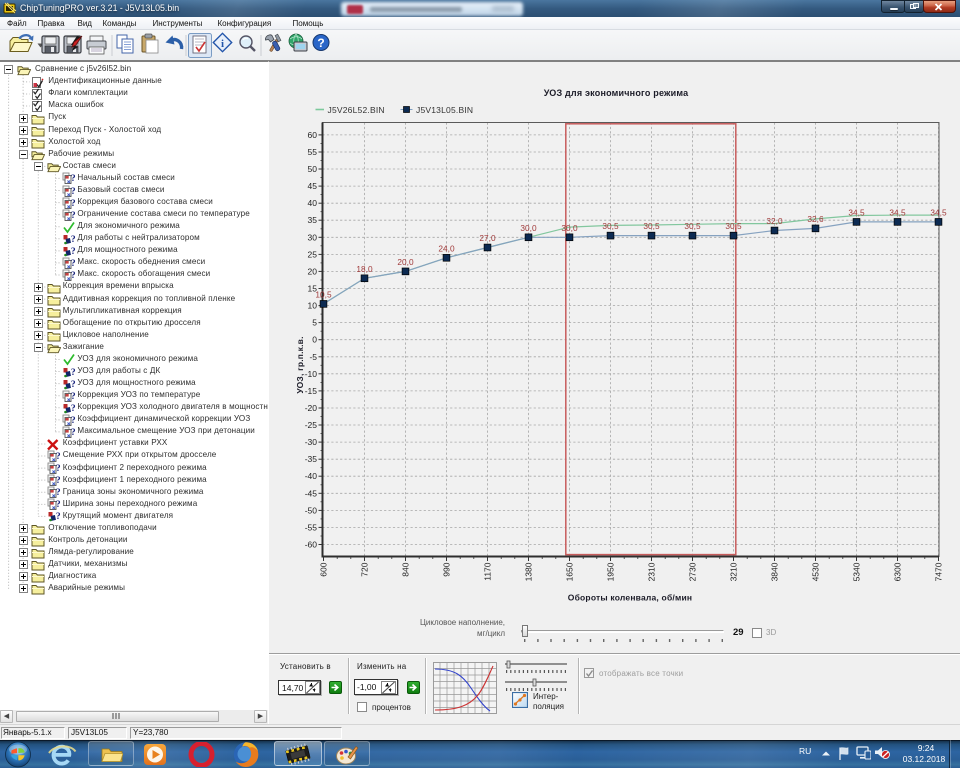 This screenshot has width=960, height=768. Describe the element at coordinates (313, 254) in the screenshot. I see `svg-text: 25` at that location.